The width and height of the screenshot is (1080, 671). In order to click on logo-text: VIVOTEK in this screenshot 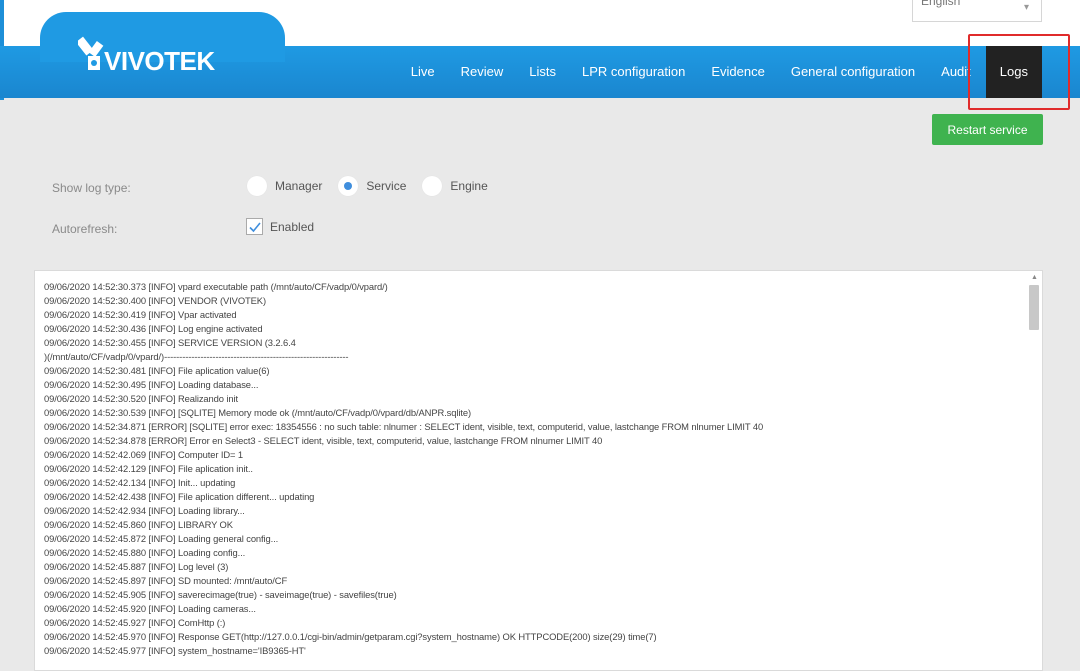, I will do `click(159, 61)`.